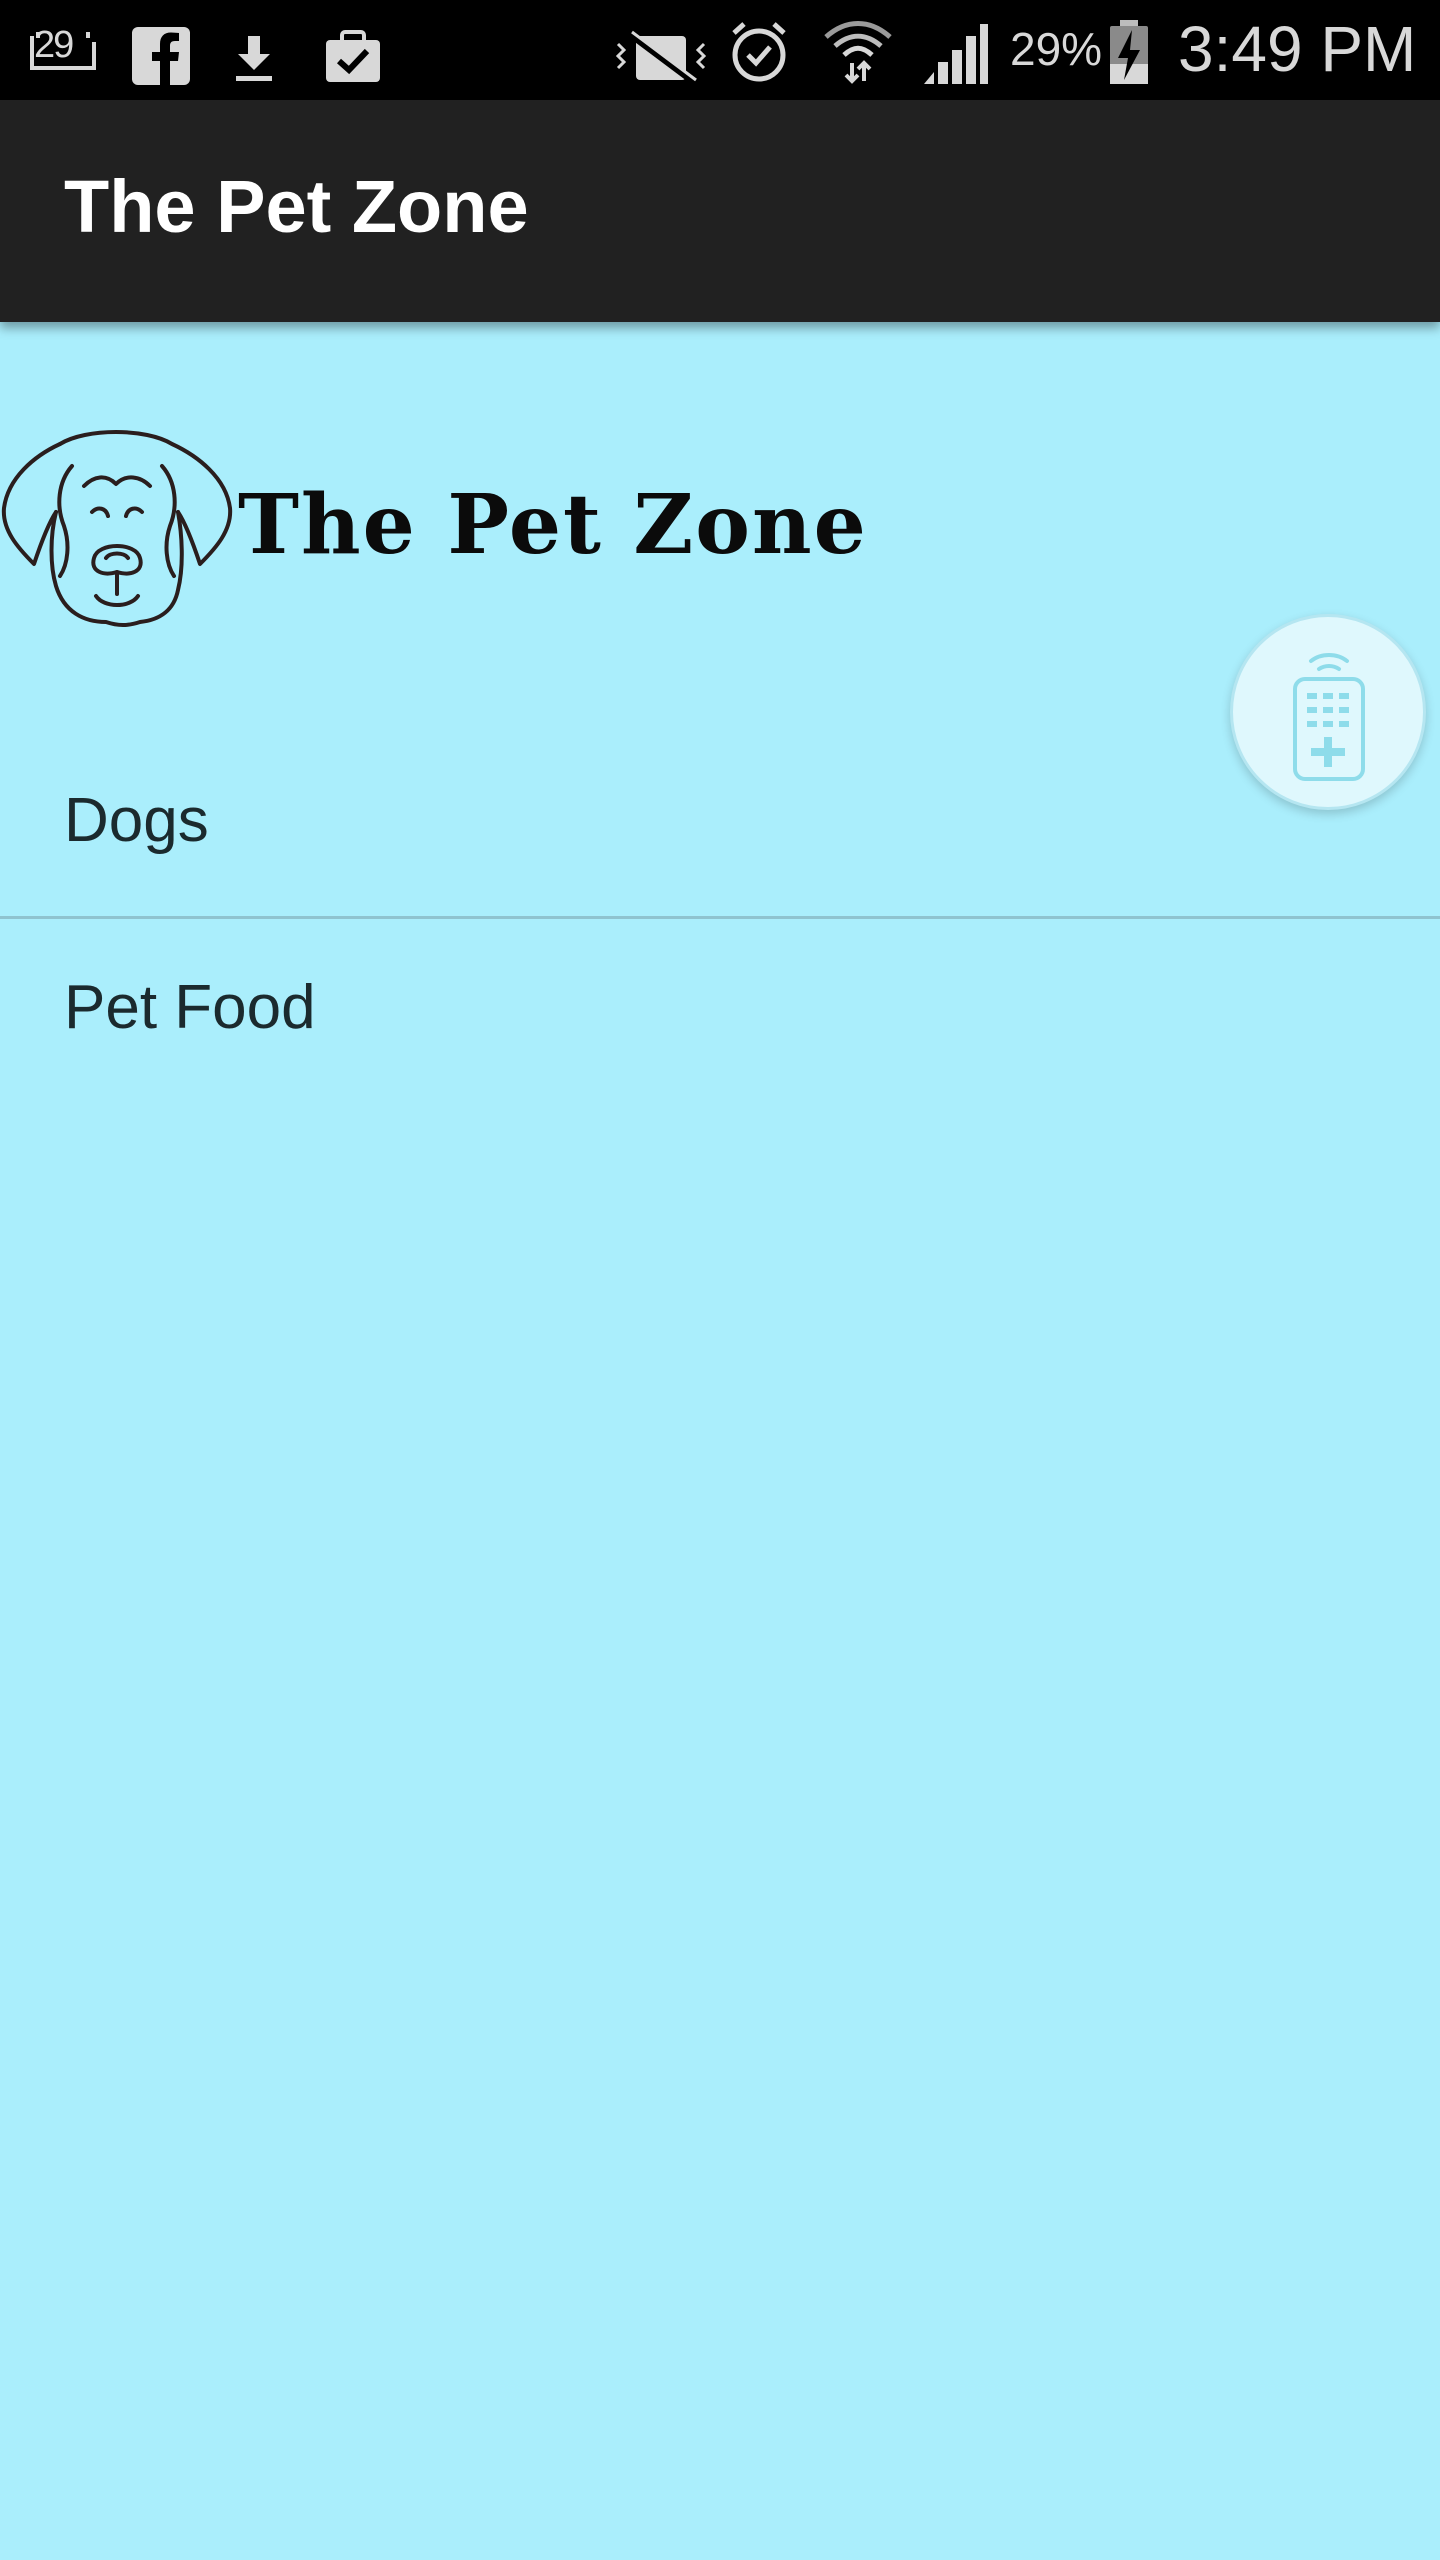 This screenshot has height=2560, width=1440. Describe the element at coordinates (553, 525) in the screenshot. I see `logo-text: The Pet Zone` at that location.